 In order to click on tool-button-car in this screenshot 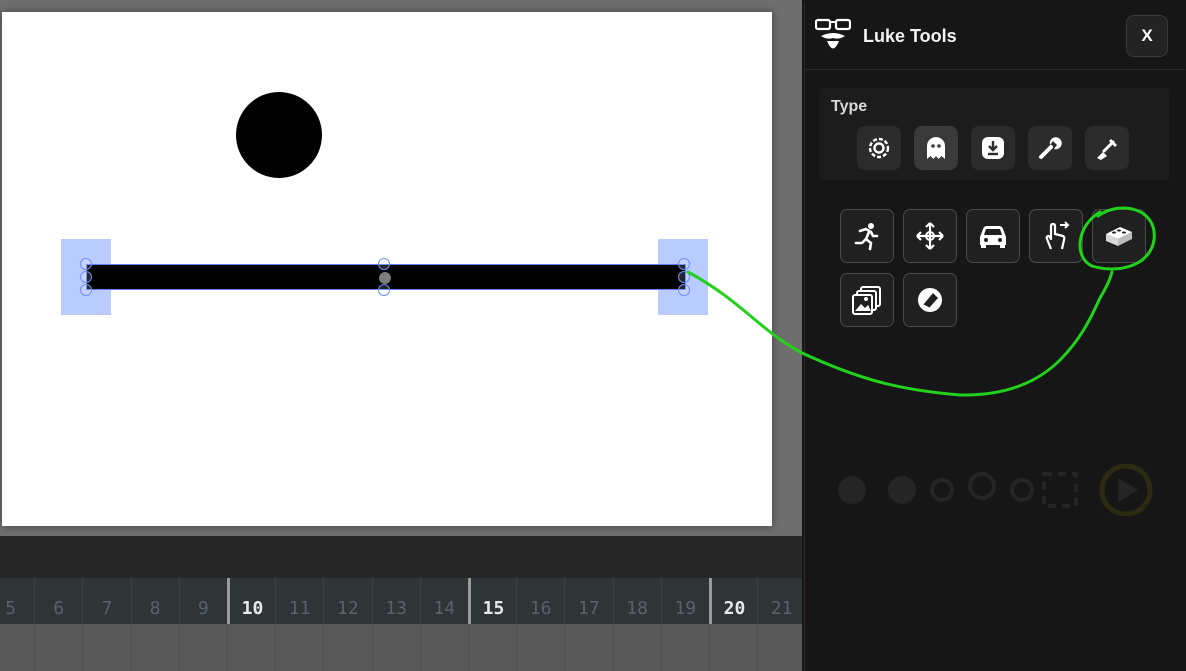, I will do `click(993, 236)`.